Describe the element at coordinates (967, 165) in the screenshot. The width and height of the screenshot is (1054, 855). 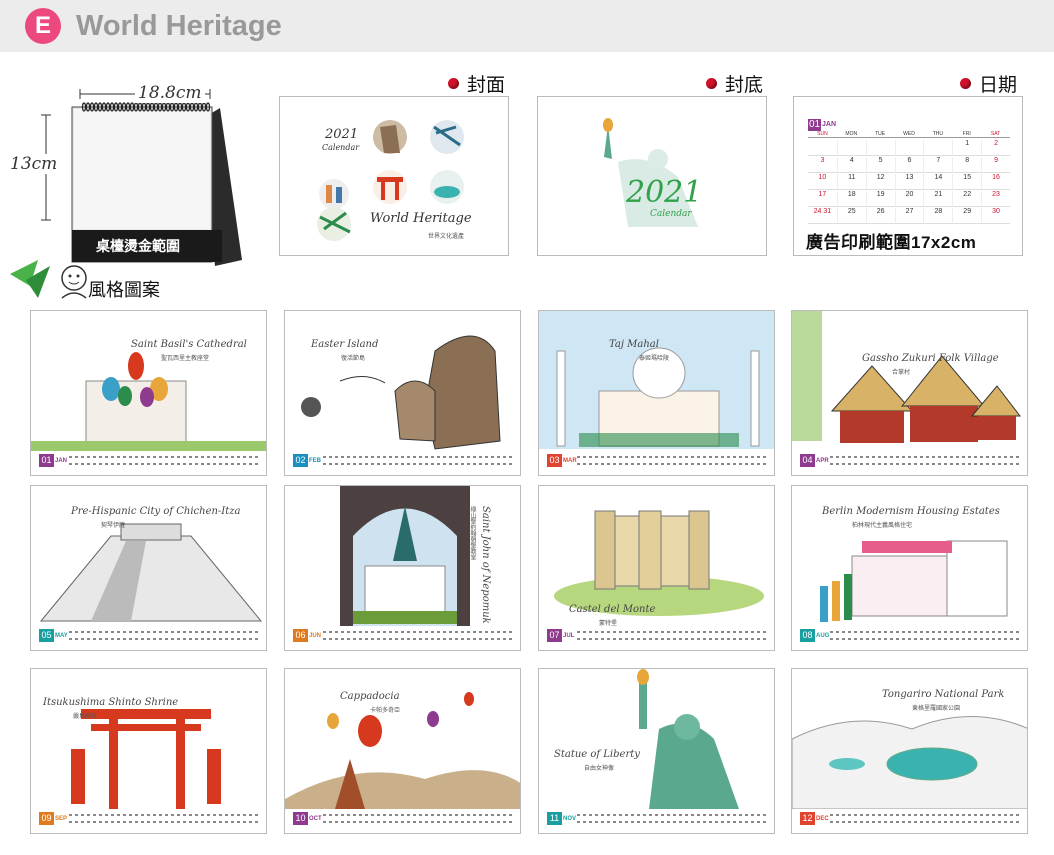
I see `date-cell: 8` at that location.